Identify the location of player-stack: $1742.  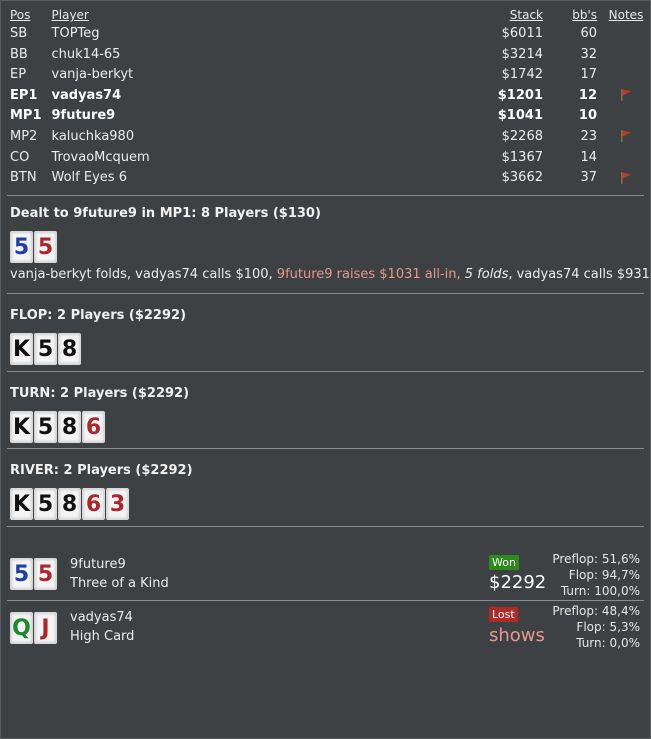
(522, 75).